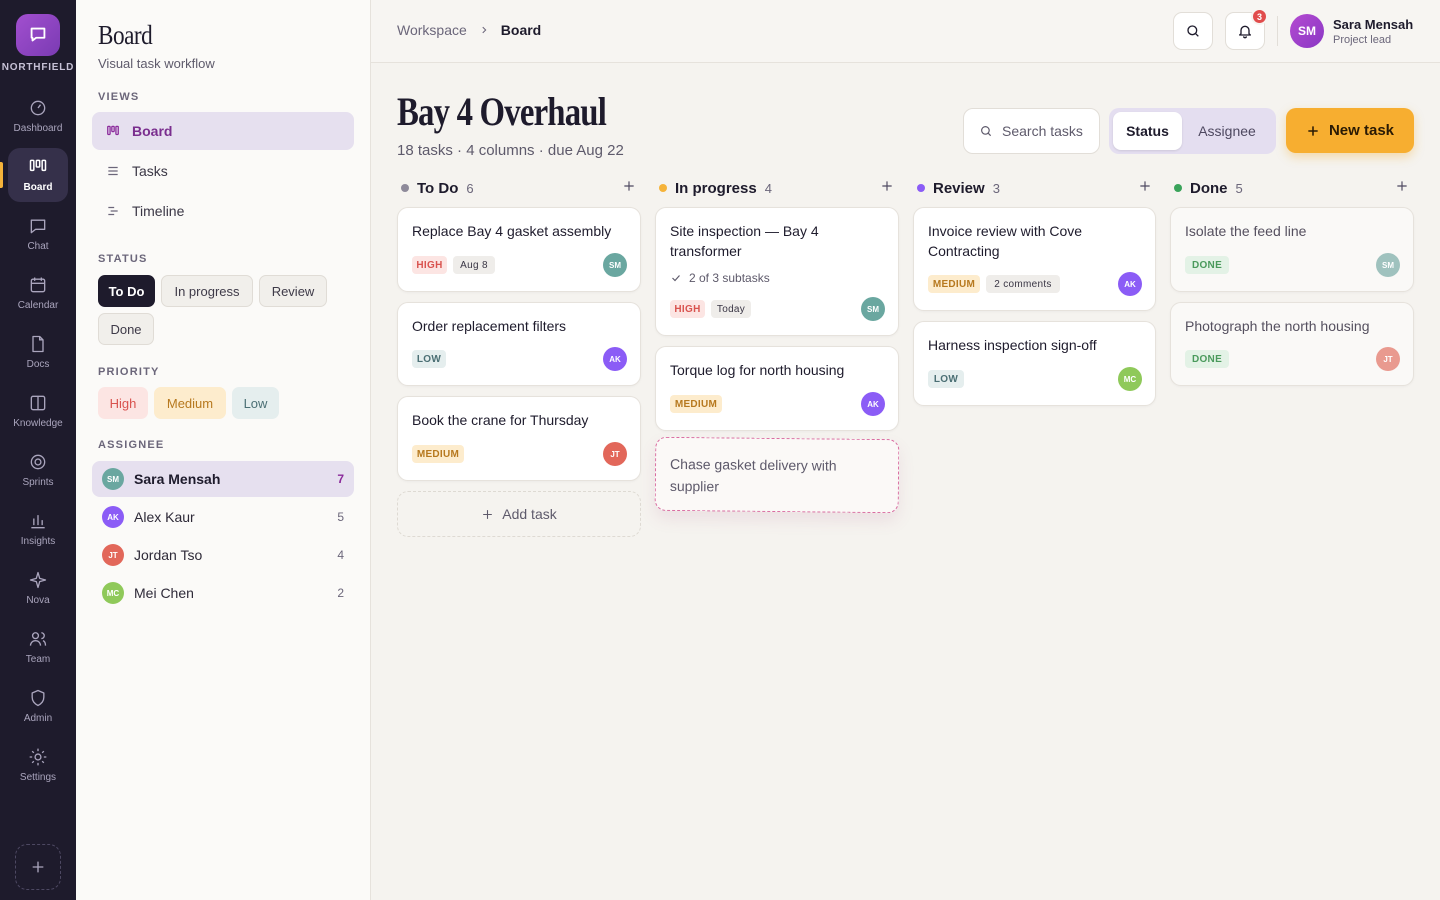  Describe the element at coordinates (38, 344) in the screenshot. I see `docs-icon` at that location.